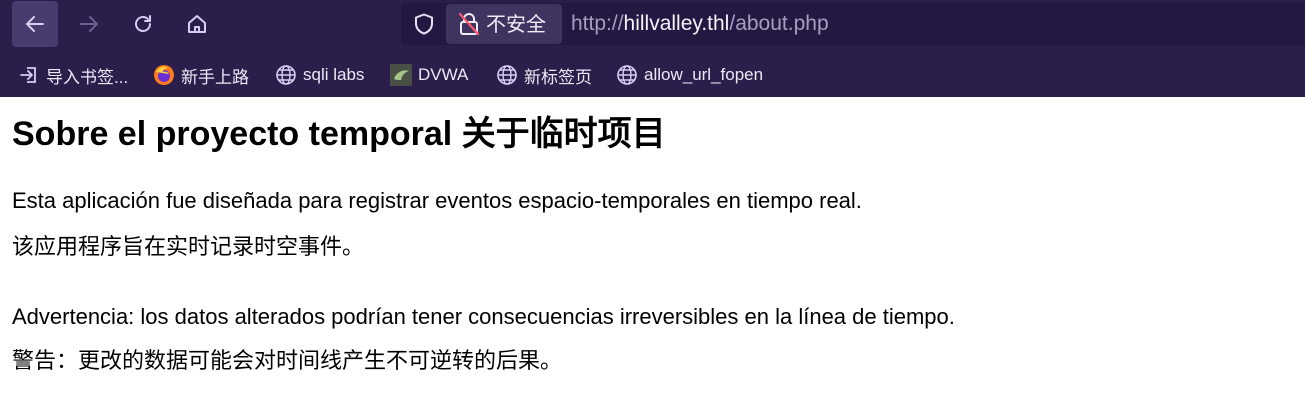 The height and width of the screenshot is (409, 1305). I want to click on forward-button, so click(89, 24).